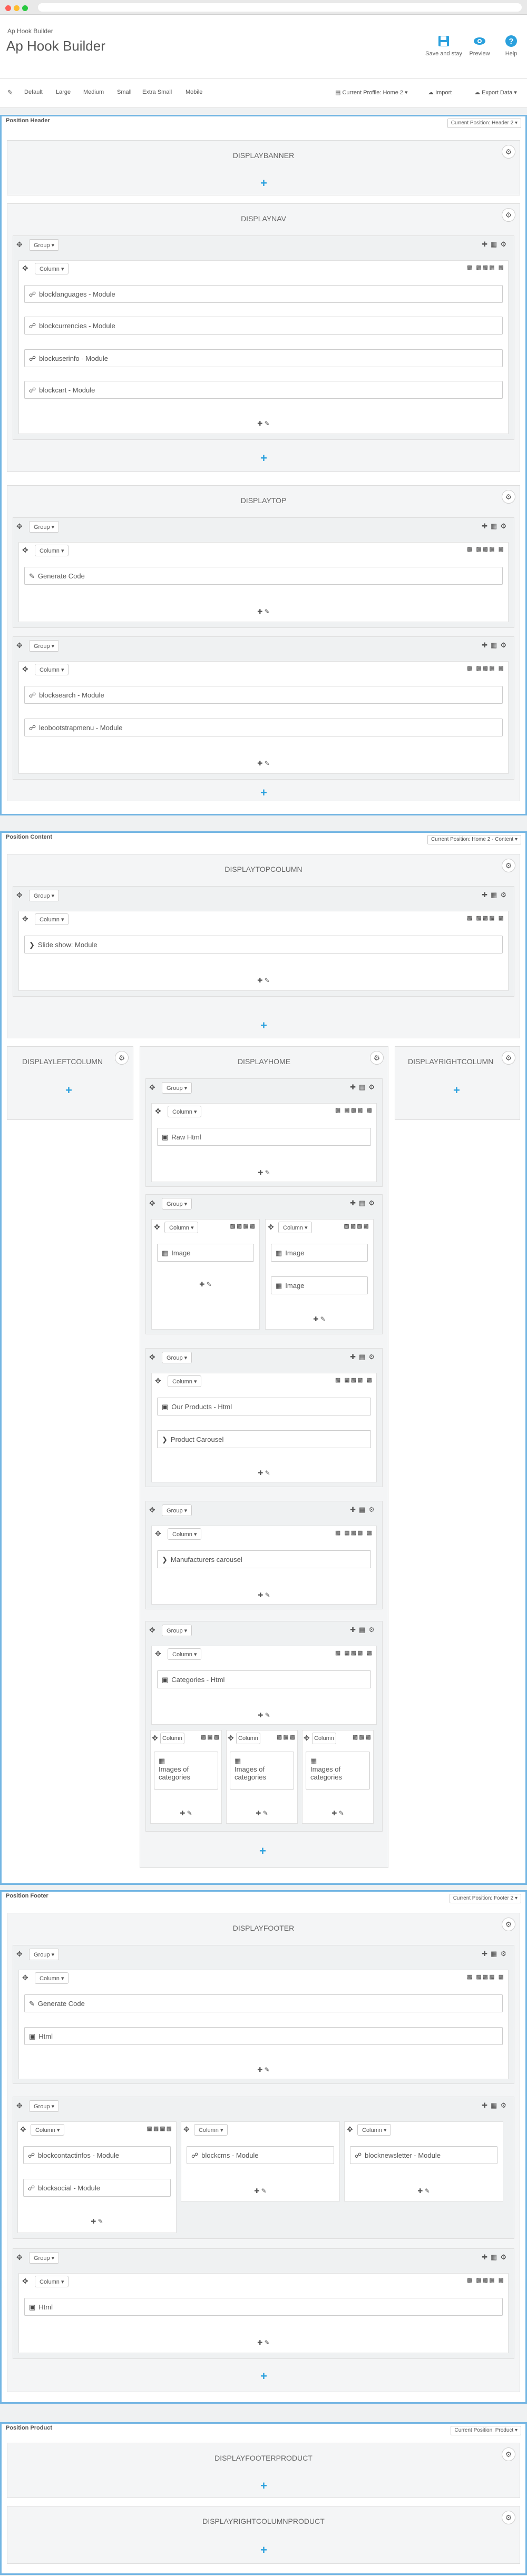 The width and height of the screenshot is (527, 2576). Describe the element at coordinates (264, 1559) in the screenshot. I see `widget-carousel: ❯ Manufacturers carousel` at that location.